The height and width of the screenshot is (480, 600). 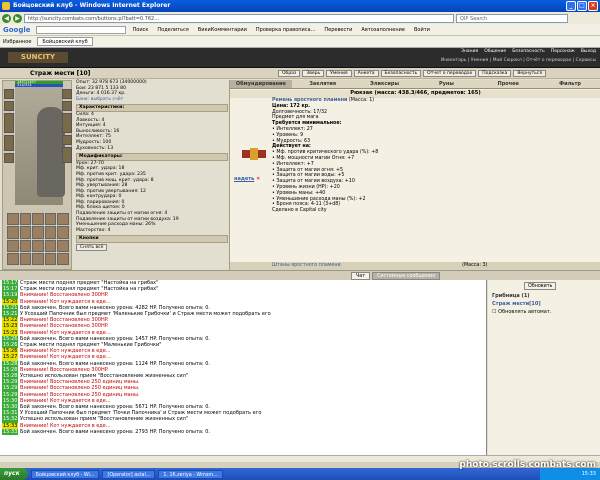 I want to click on top-nav-item: Общение, so click(x=495, y=51).